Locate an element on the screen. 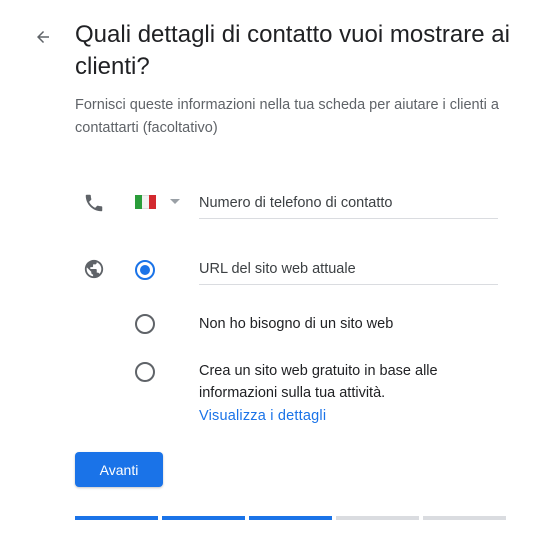  back-button is located at coordinates (43, 37).